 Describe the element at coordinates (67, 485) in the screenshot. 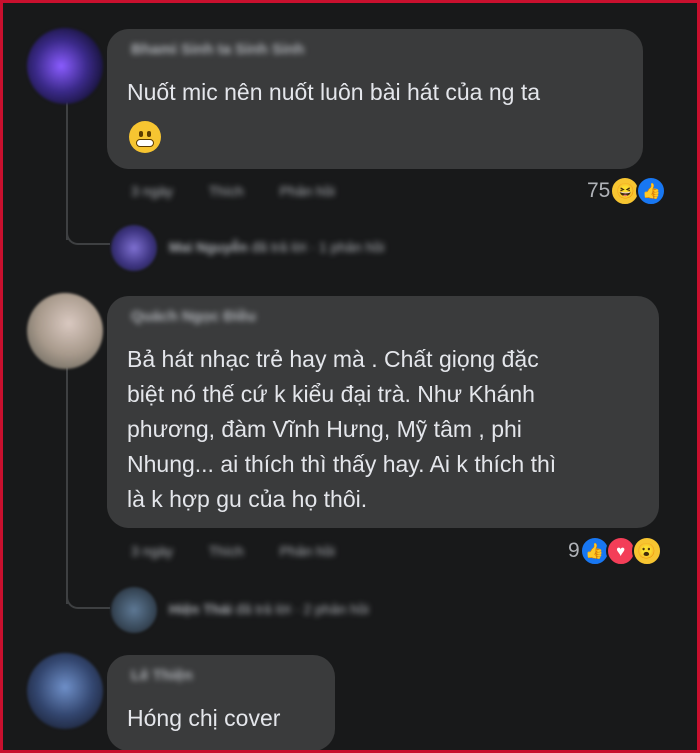

I see `thread-line` at that location.